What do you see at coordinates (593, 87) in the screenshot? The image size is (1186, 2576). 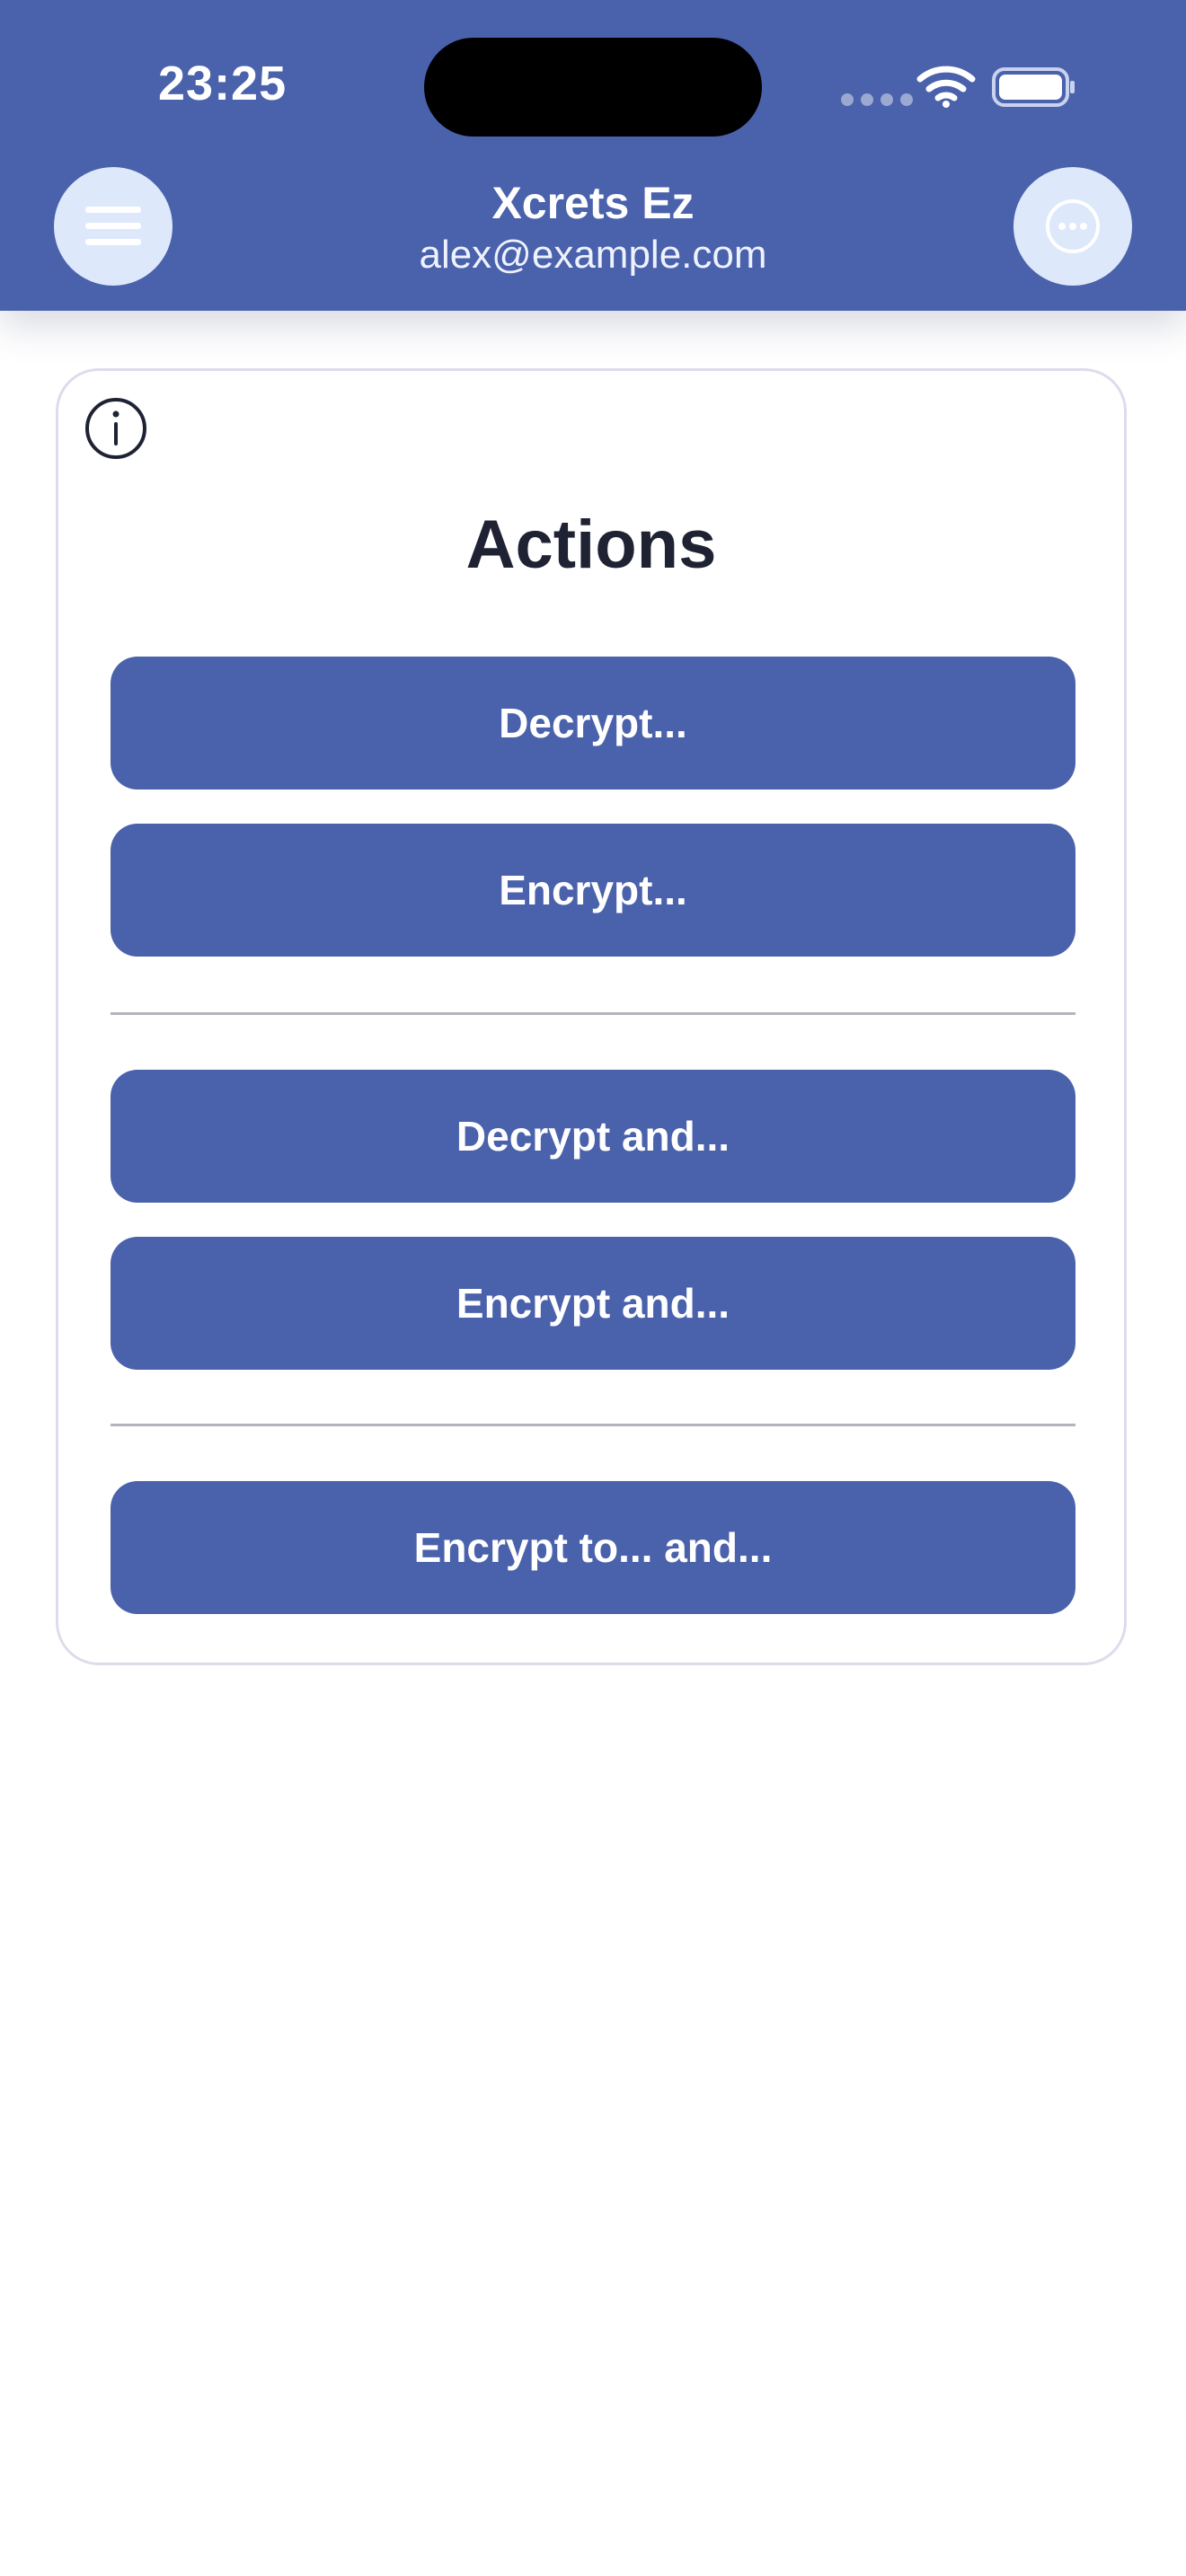 I see `dynamic-island` at bounding box center [593, 87].